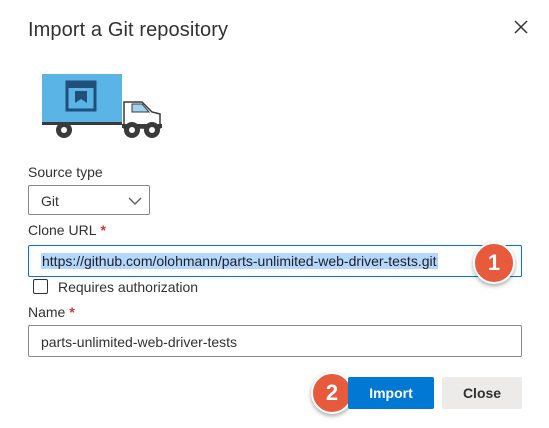 The height and width of the screenshot is (428, 549). I want to click on source-type-label: Source type, so click(65, 172).